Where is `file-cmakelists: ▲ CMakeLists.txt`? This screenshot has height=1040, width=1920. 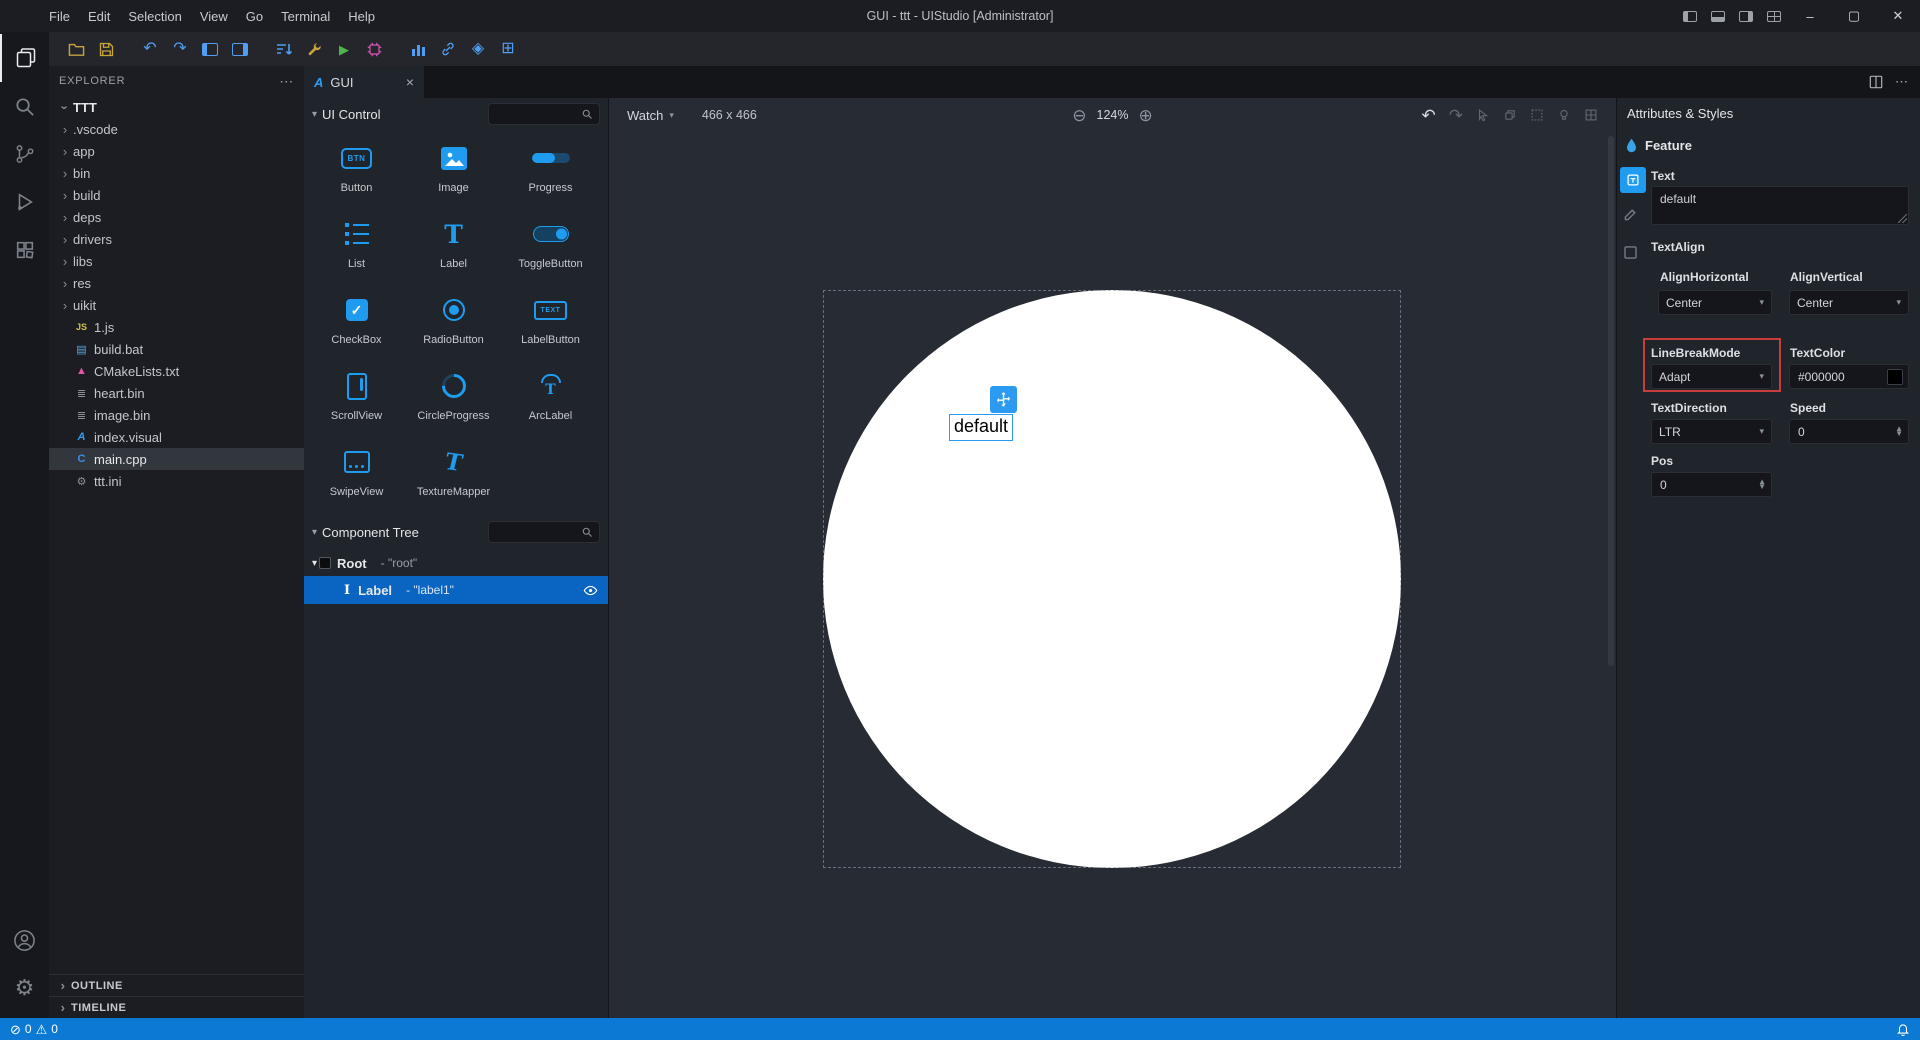
file-cmakelists: ▲ CMakeLists.txt is located at coordinates (176, 371).